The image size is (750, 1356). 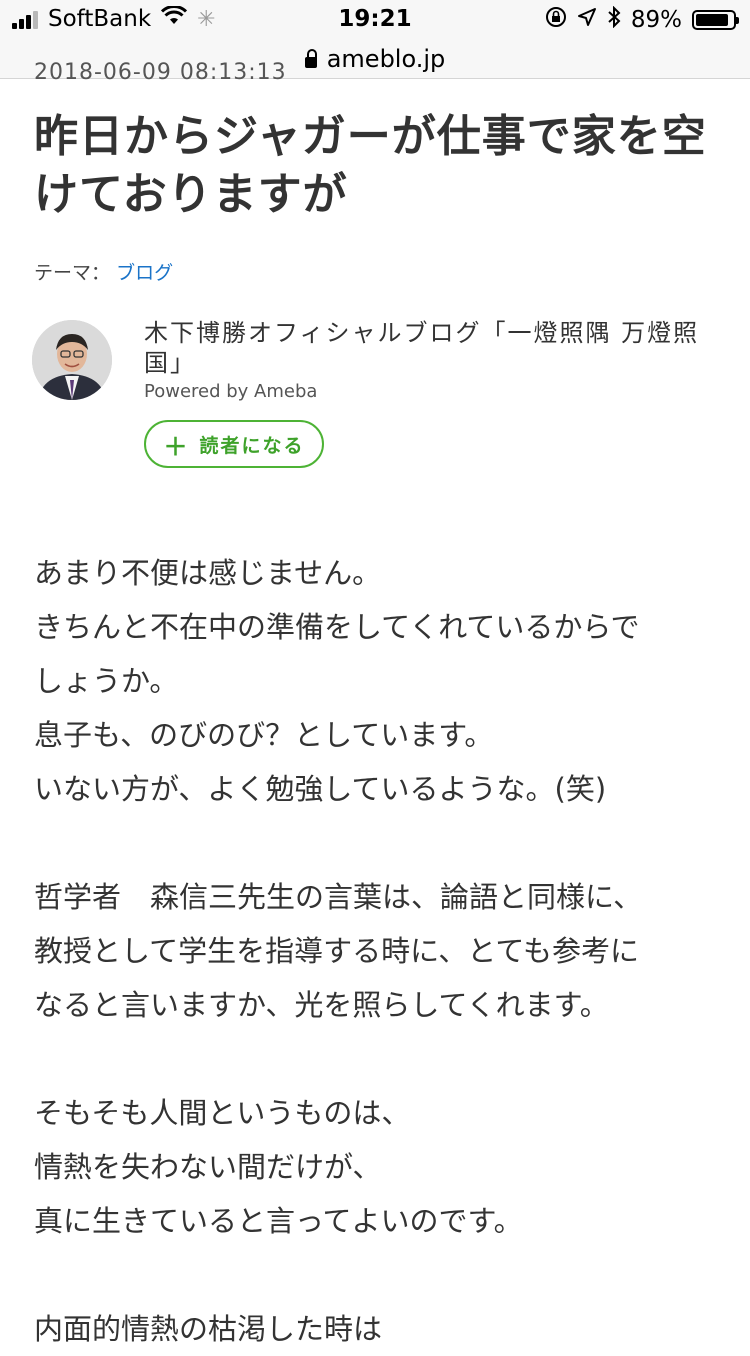 I want to click on body-line: あまり不便は感じません。, so click(x=208, y=573).